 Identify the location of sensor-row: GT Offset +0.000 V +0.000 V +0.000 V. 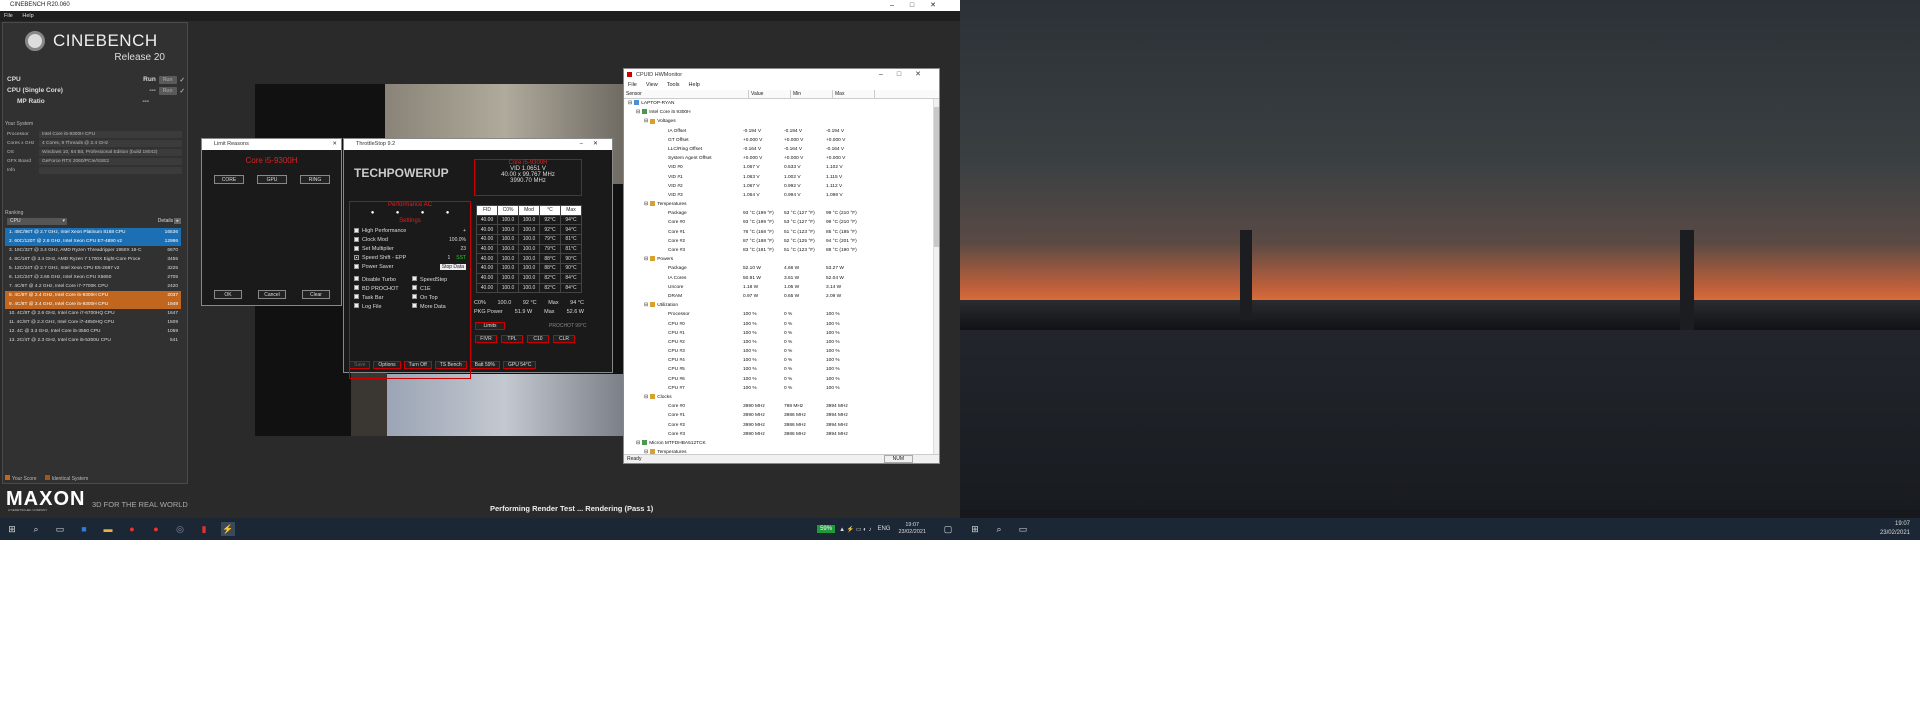
(782, 140).